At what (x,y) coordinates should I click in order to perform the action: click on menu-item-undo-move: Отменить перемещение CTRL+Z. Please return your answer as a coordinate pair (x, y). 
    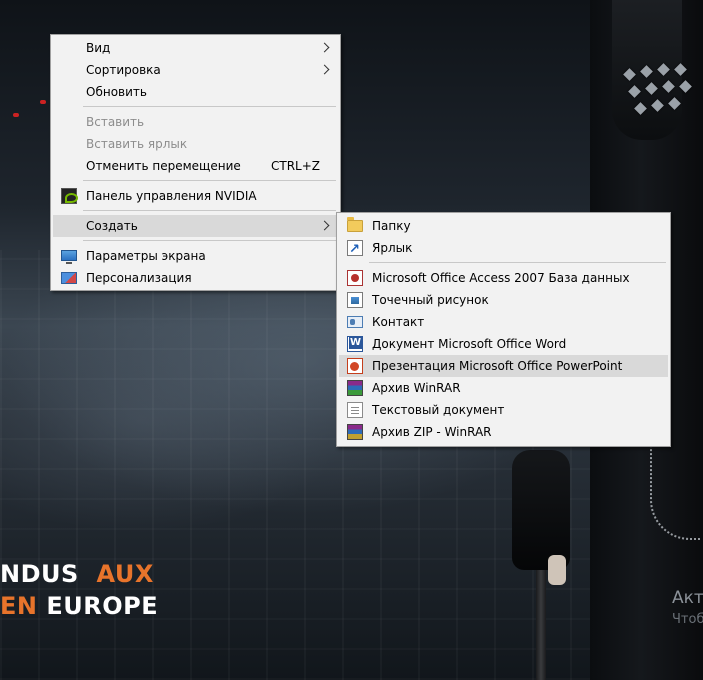
    Looking at the image, I should click on (195, 166).